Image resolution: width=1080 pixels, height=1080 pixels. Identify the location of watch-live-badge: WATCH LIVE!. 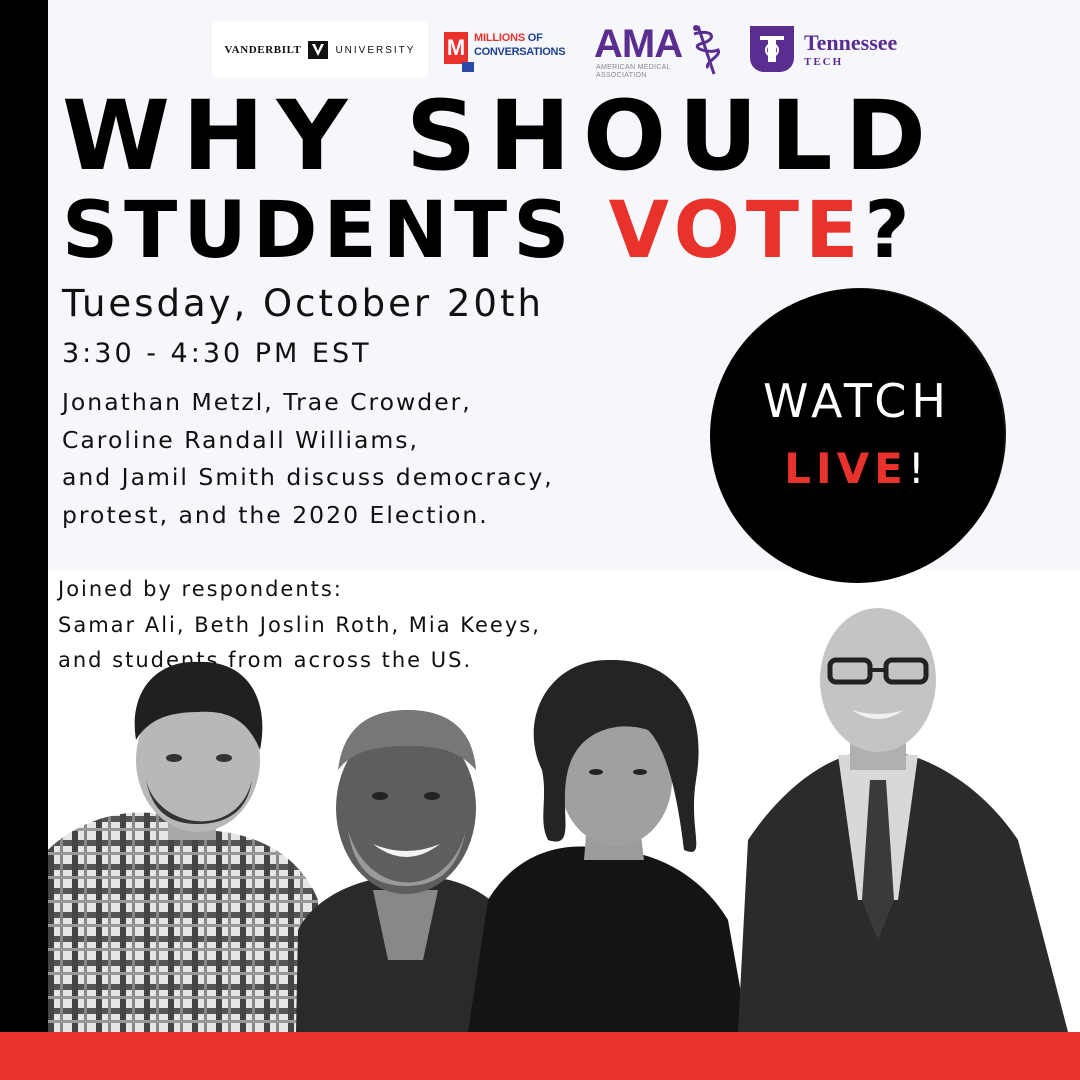
(857, 436).